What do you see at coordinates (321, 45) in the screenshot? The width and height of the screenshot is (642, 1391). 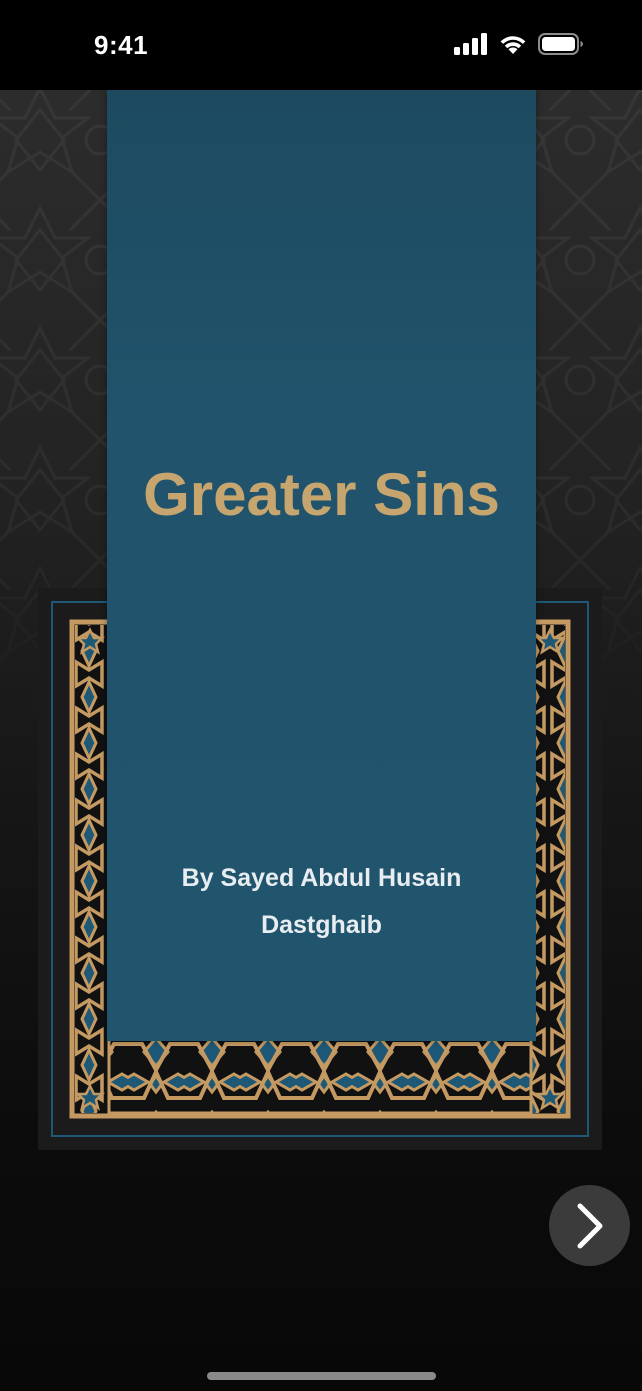 I see `status-bar: 9:41` at bounding box center [321, 45].